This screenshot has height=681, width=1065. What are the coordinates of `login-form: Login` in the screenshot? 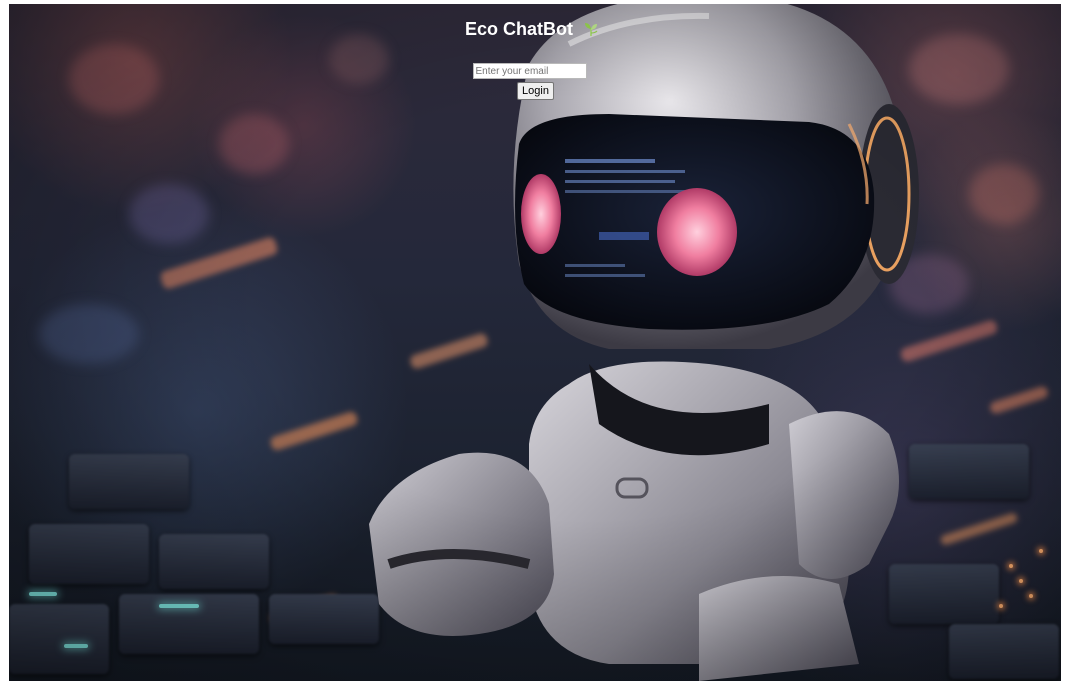 It's located at (532, 81).